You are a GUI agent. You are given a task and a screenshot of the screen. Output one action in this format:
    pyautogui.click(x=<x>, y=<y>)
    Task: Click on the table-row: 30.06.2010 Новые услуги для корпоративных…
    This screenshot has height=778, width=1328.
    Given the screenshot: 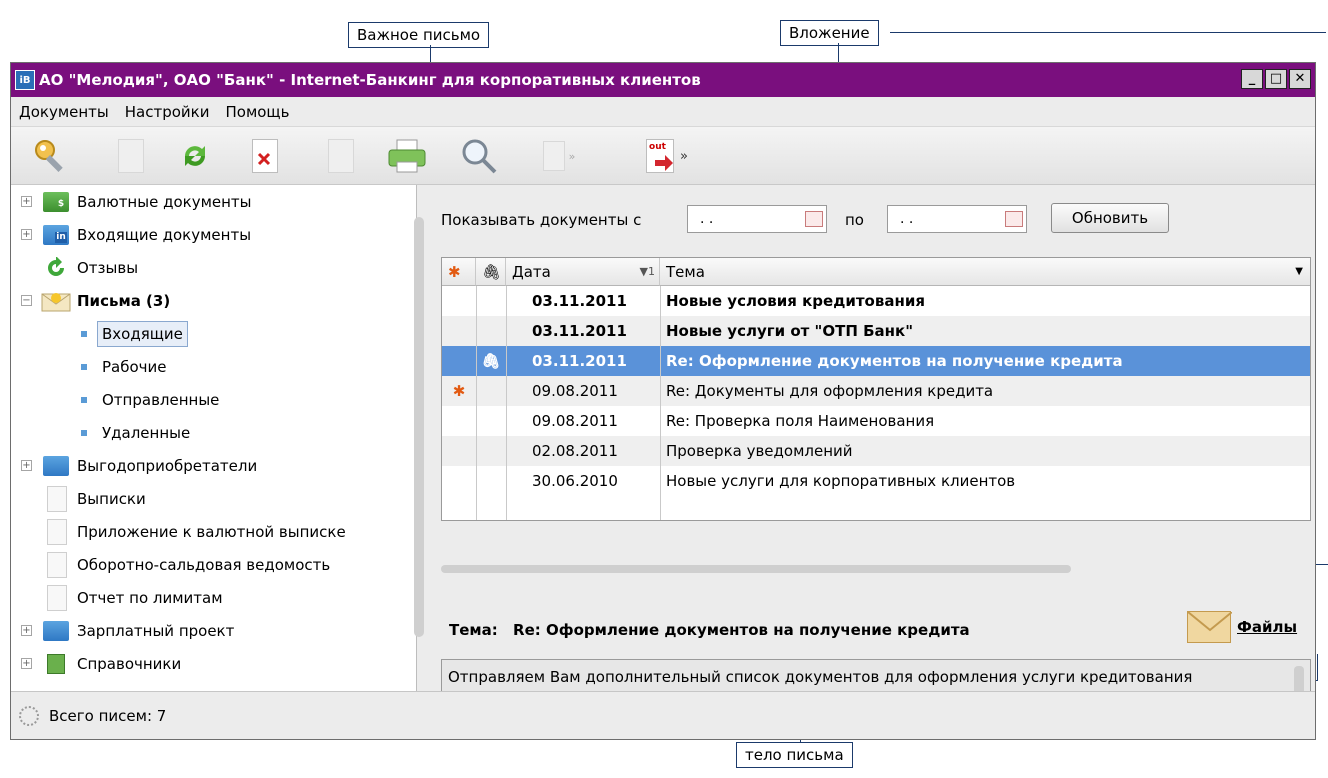 What is the action you would take?
    pyautogui.click(x=876, y=481)
    